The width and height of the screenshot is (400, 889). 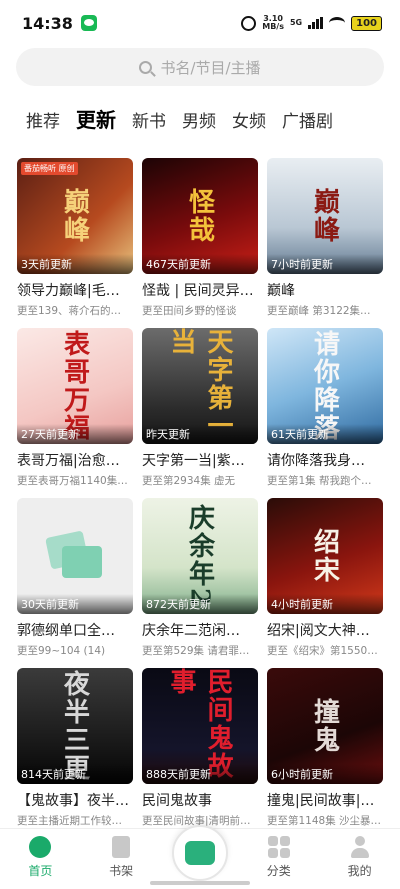 I want to click on book-cover: 民间鬼故事 888天前更新, so click(x=200, y=726).